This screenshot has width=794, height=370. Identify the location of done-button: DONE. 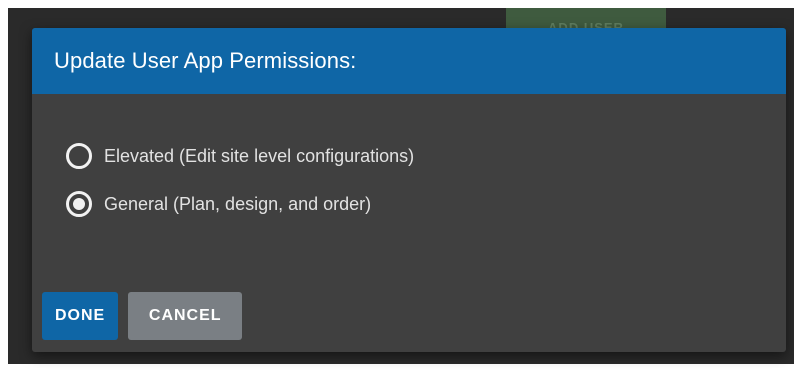
(80, 316).